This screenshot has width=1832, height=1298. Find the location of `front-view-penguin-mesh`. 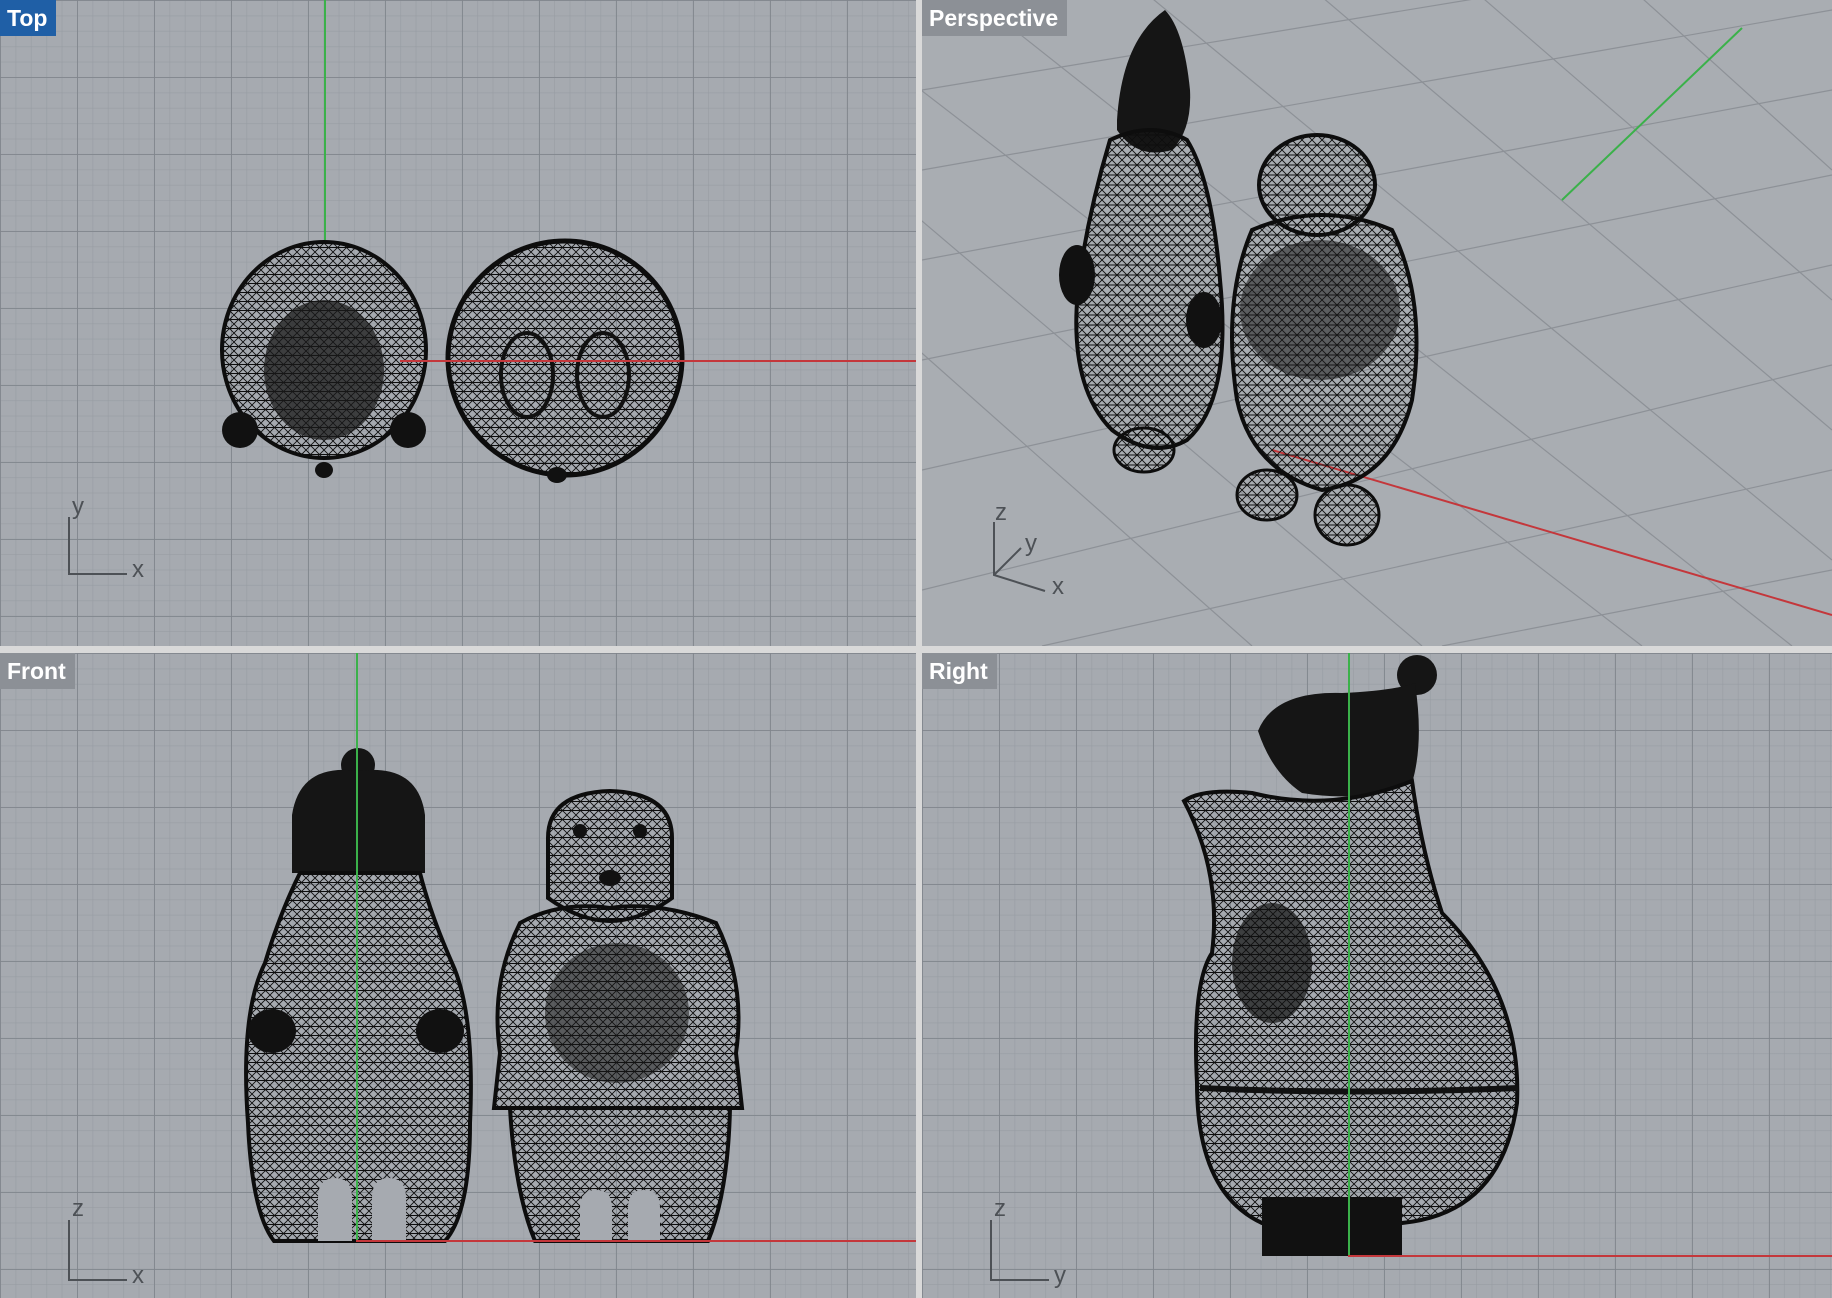

front-view-penguin-mesh is located at coordinates (358, 995).